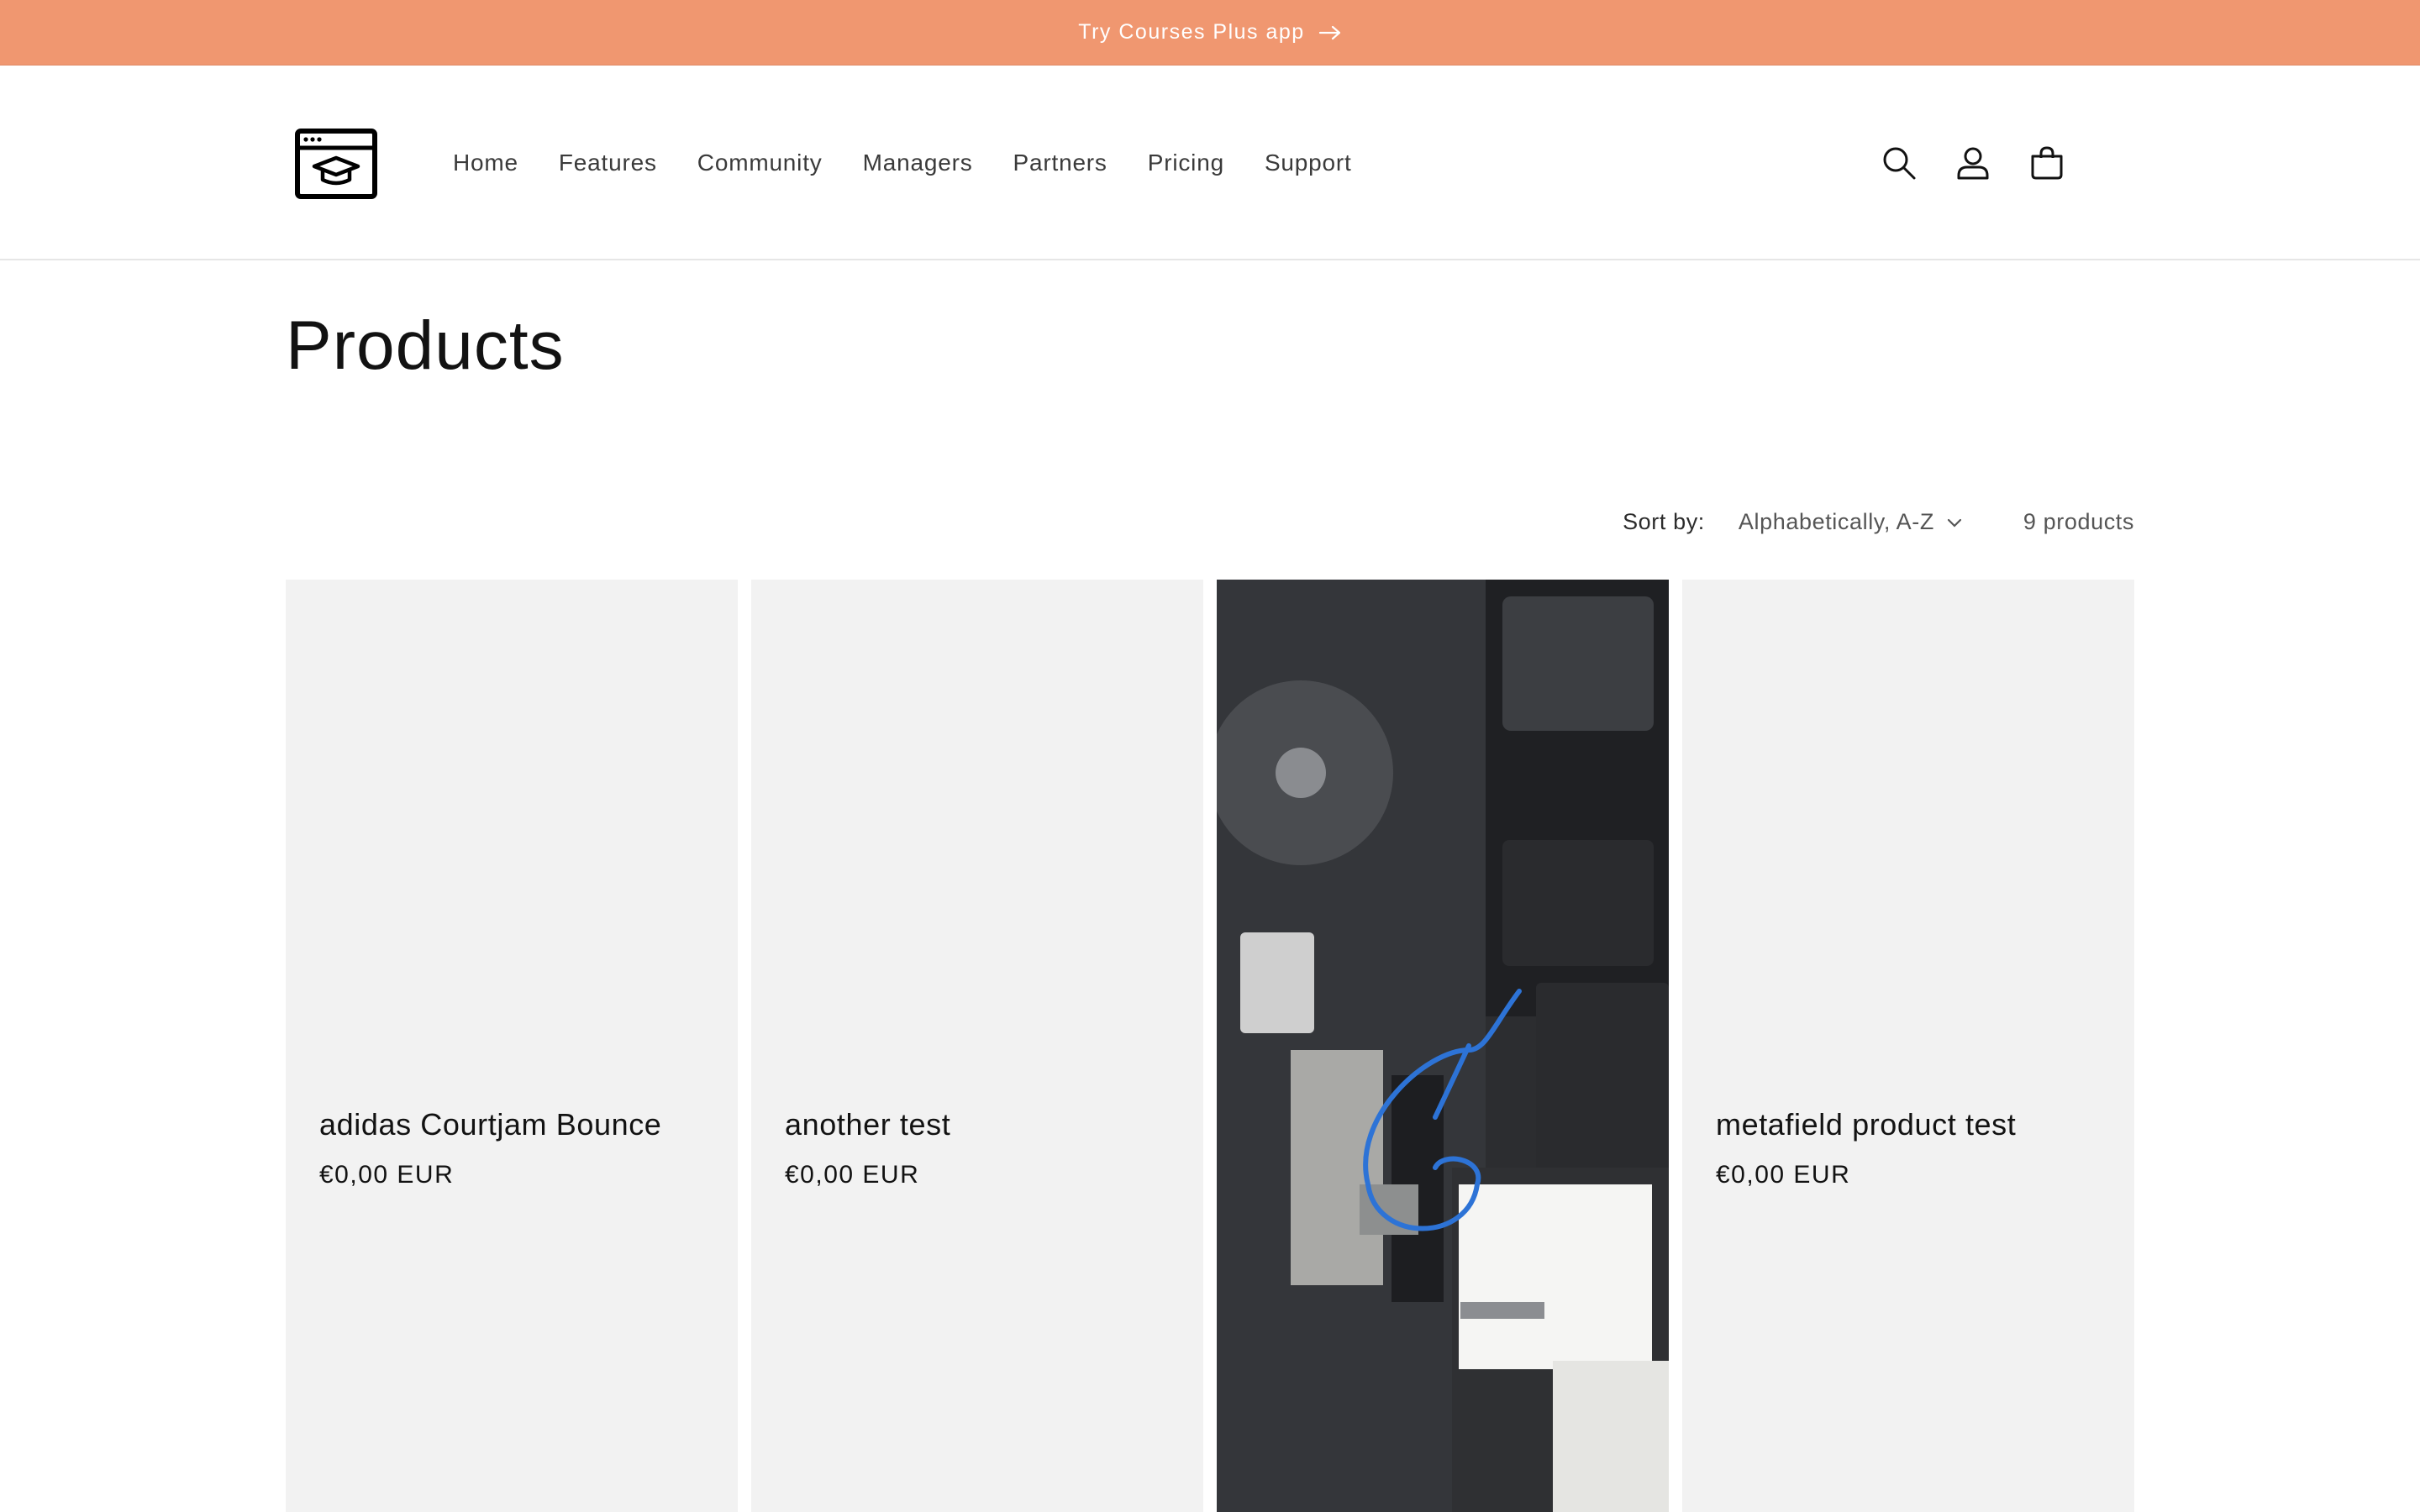  What do you see at coordinates (1836, 521) in the screenshot?
I see `sort-value: Alphabetically, A-Z` at bounding box center [1836, 521].